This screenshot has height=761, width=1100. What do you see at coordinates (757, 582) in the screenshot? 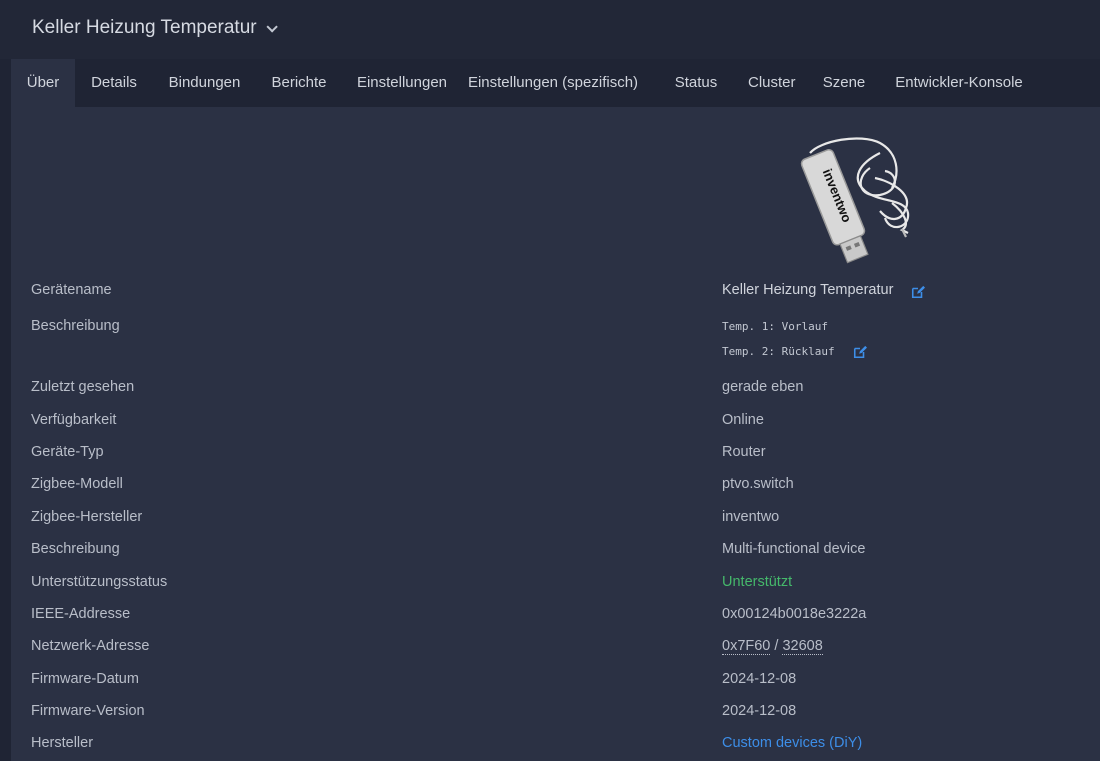
I see `value-support-status: Unterstützt` at bounding box center [757, 582].